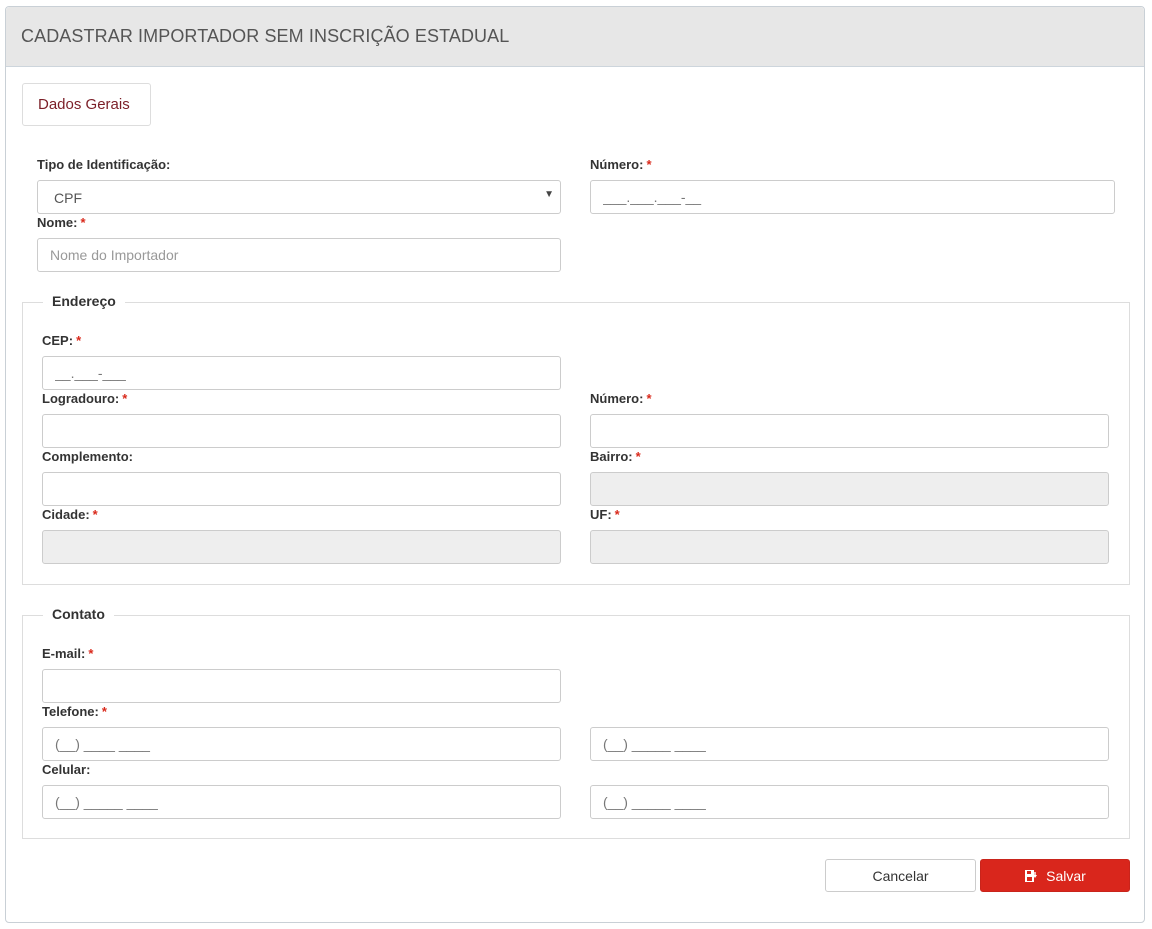 The height and width of the screenshot is (929, 1152). I want to click on cidade-label: Cidade: *, so click(70, 514).